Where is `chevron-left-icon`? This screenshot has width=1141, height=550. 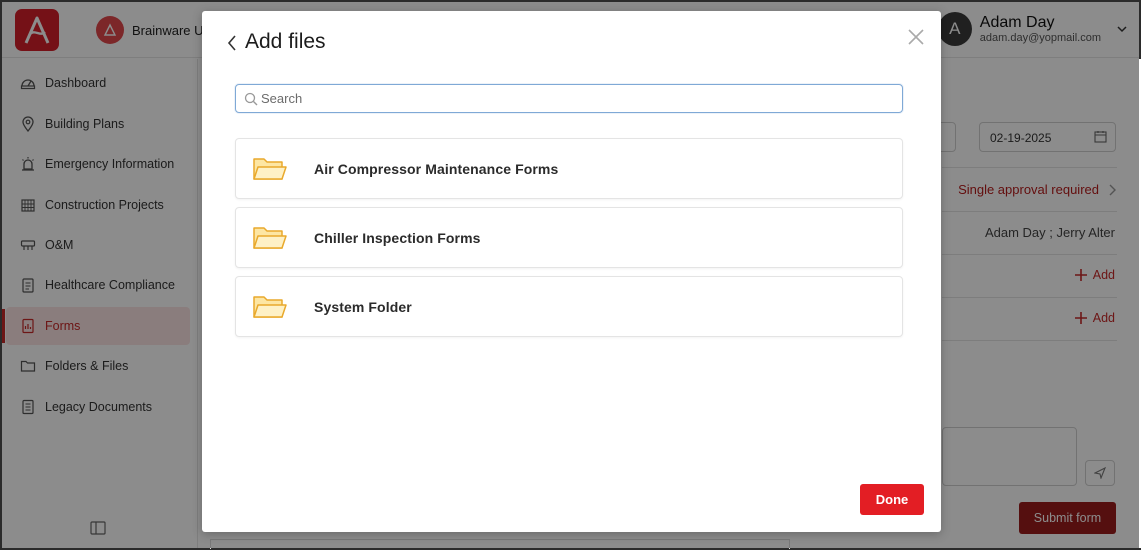 chevron-left-icon is located at coordinates (231, 43).